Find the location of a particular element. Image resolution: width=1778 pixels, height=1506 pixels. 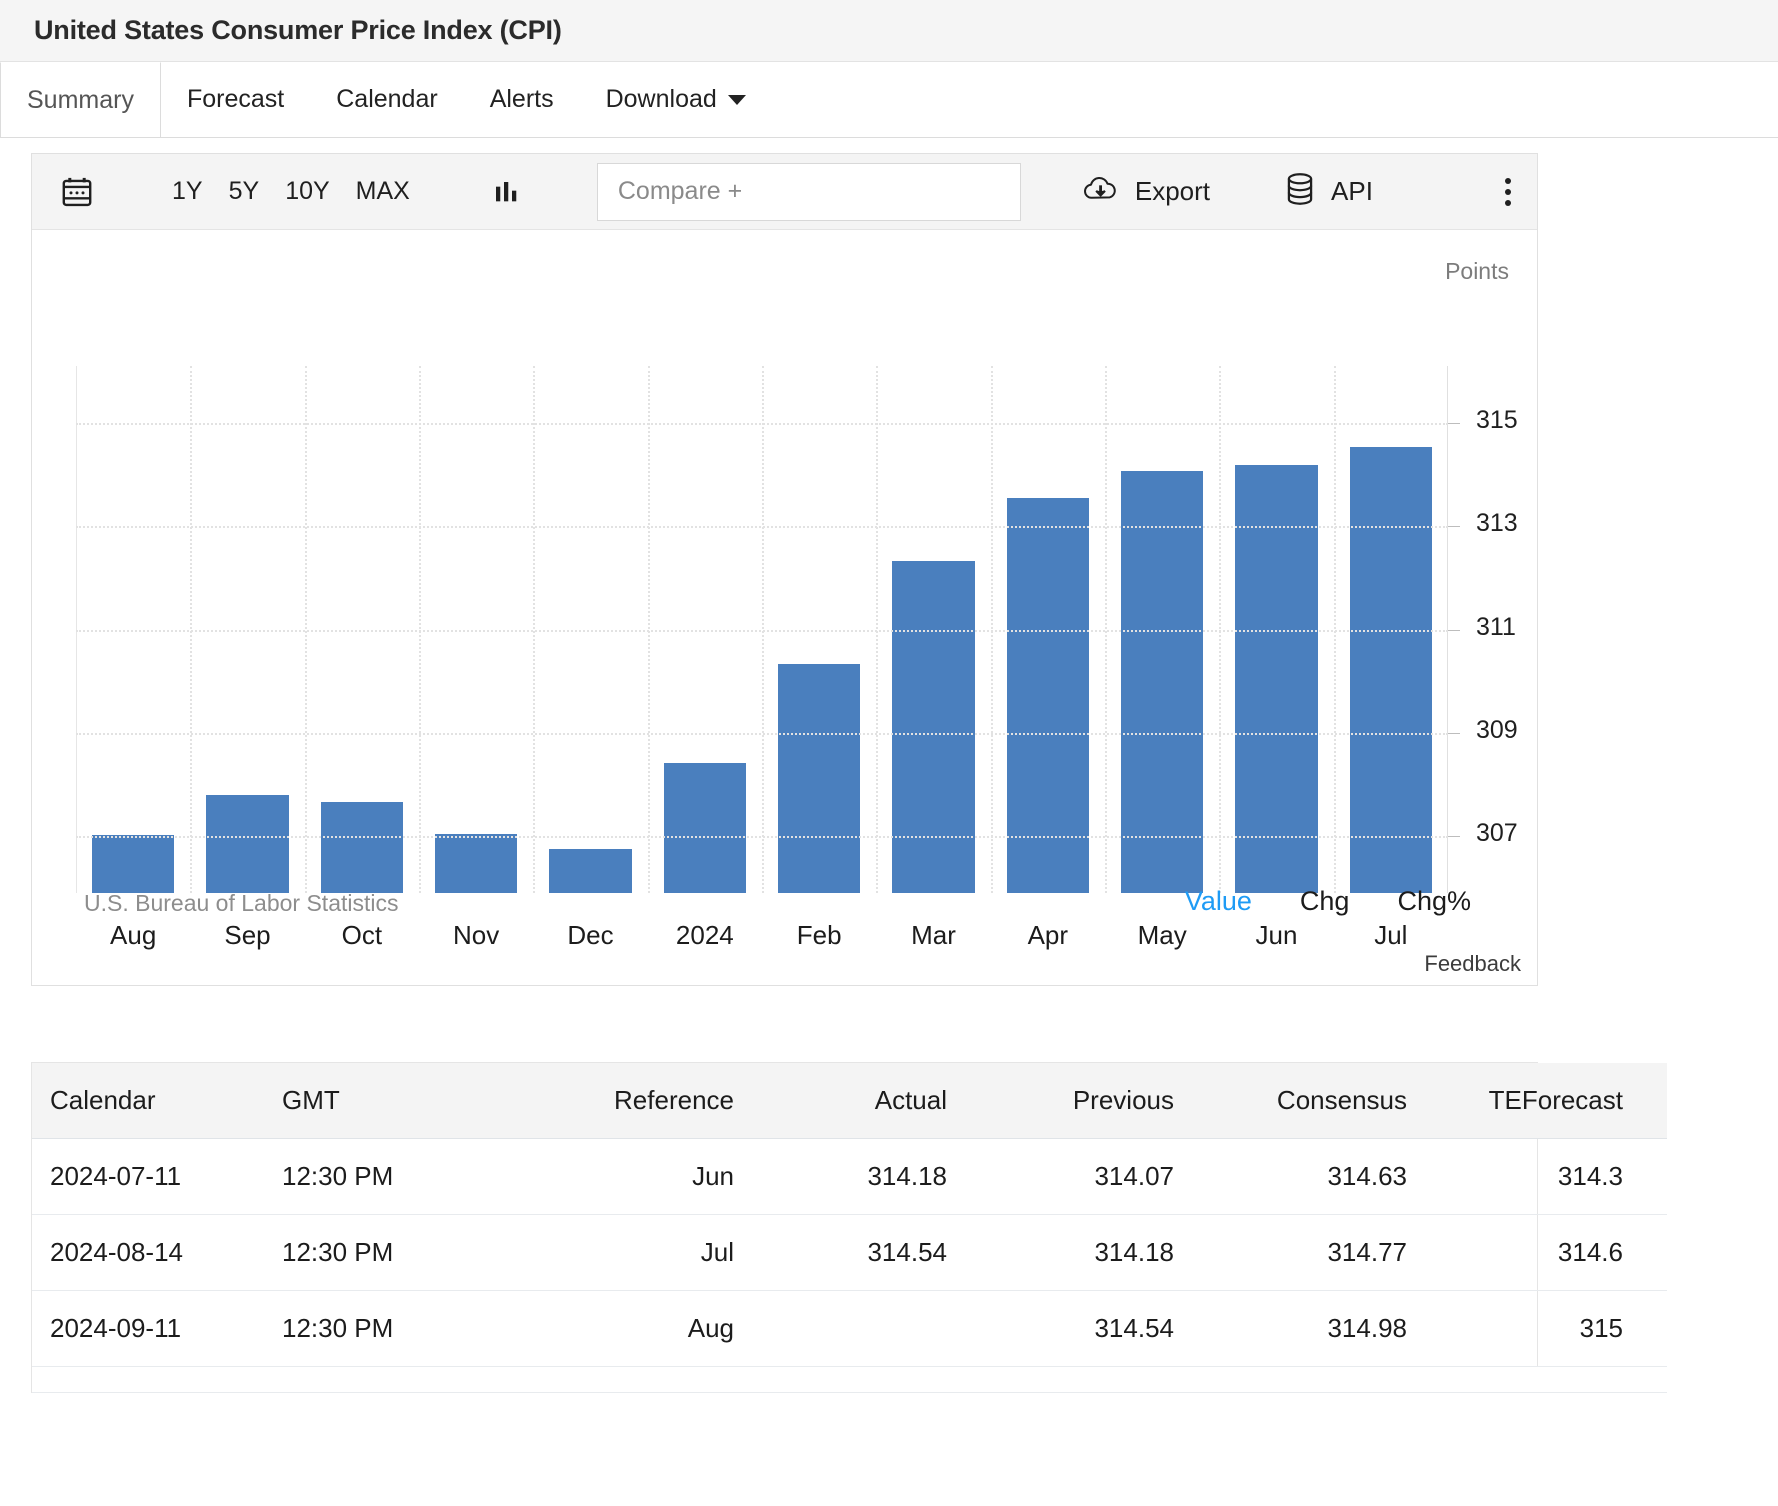

cloud-download-icon is located at coordinates (1101, 191).